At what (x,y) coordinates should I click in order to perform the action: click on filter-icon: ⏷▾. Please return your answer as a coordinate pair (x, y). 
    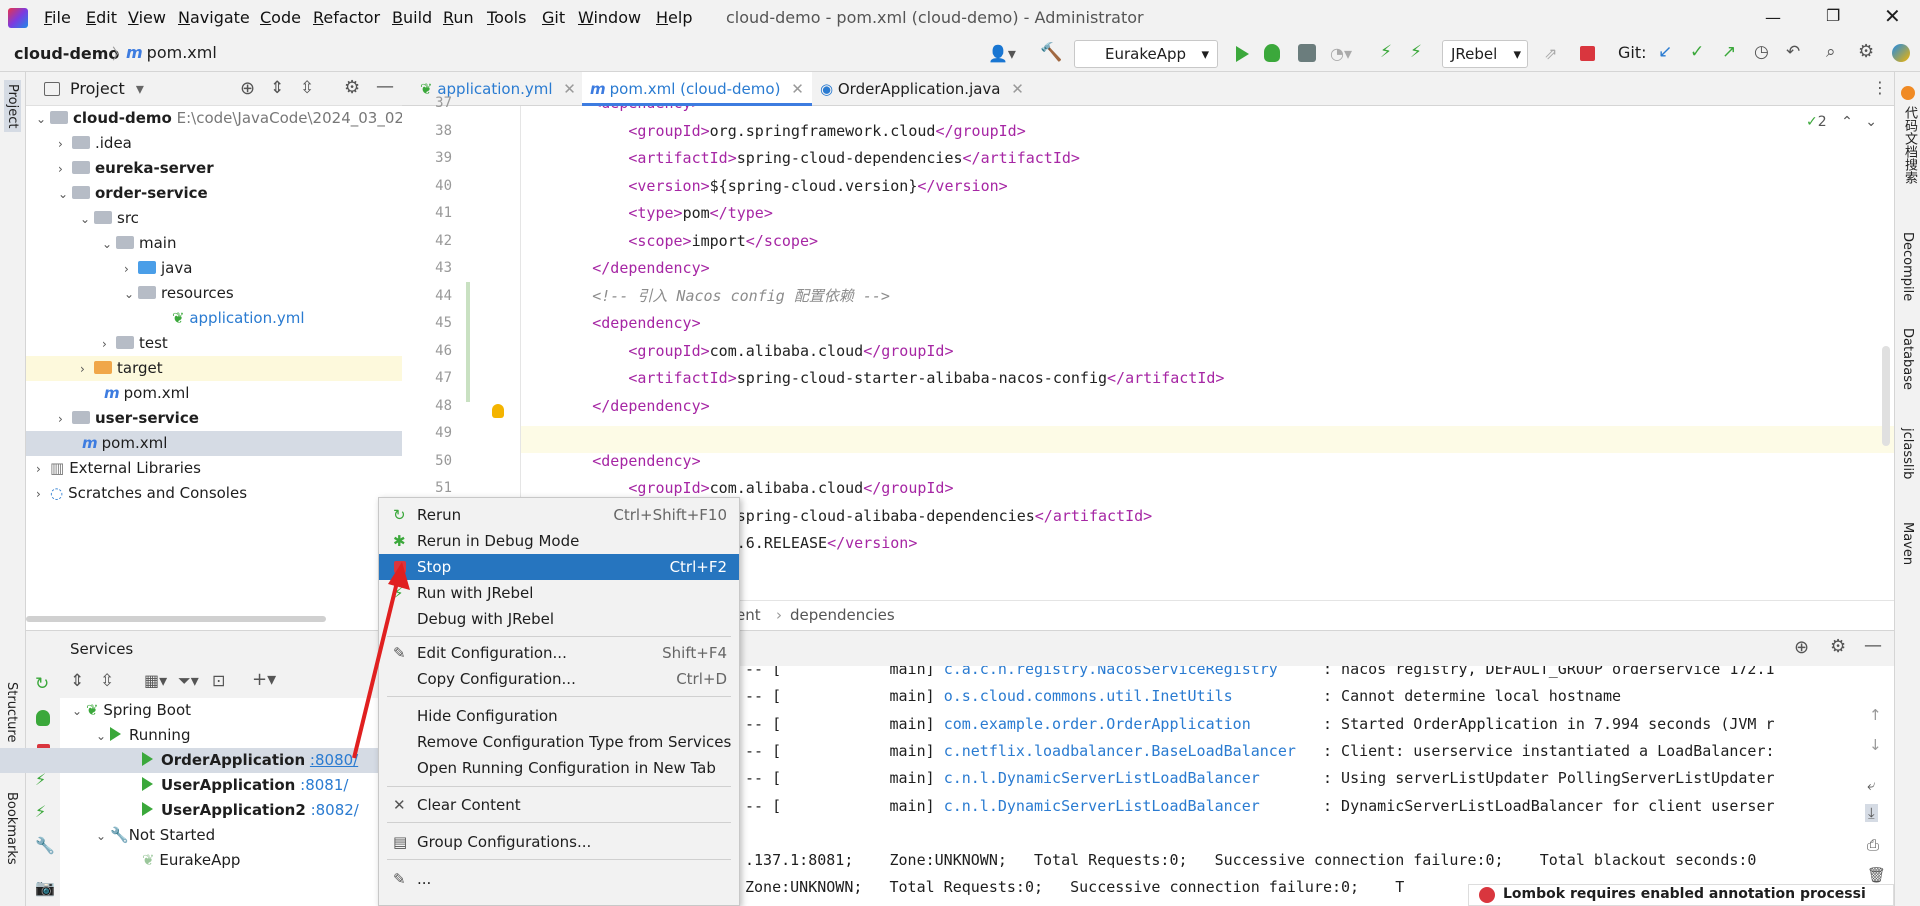
    Looking at the image, I should click on (188, 681).